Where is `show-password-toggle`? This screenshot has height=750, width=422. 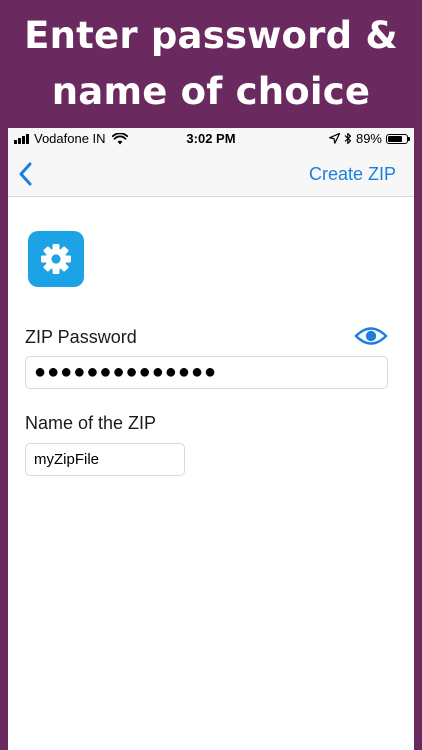
show-password-toggle is located at coordinates (371, 336).